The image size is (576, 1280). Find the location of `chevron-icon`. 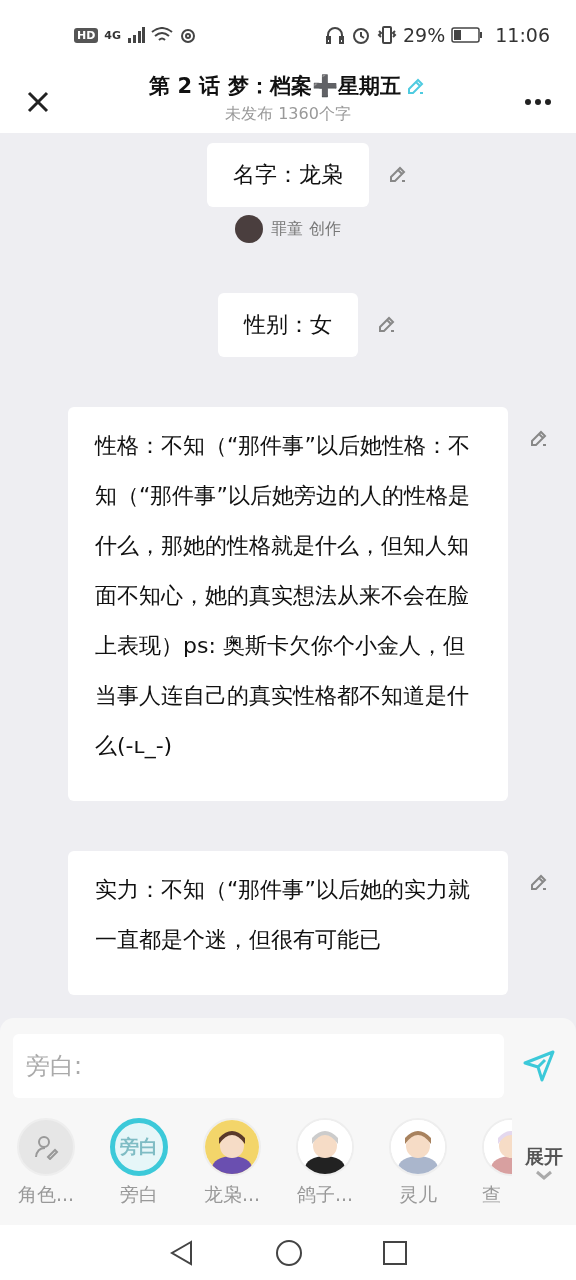

chevron-icon is located at coordinates (544, 1175).